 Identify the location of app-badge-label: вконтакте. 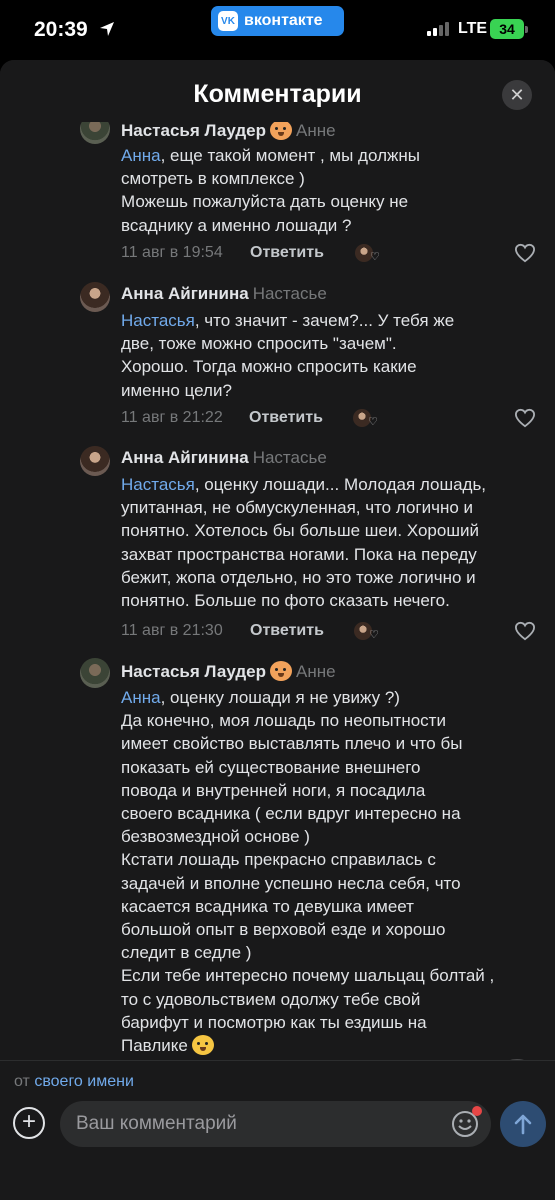
(283, 20).